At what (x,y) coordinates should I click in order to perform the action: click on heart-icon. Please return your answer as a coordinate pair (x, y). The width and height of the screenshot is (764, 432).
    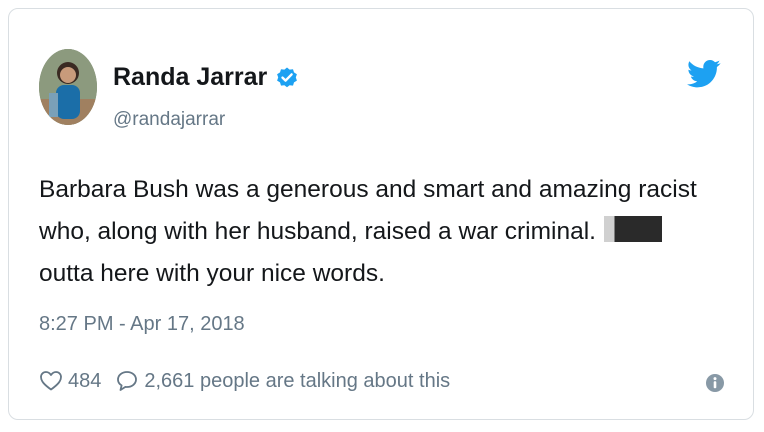
    Looking at the image, I should click on (51, 381).